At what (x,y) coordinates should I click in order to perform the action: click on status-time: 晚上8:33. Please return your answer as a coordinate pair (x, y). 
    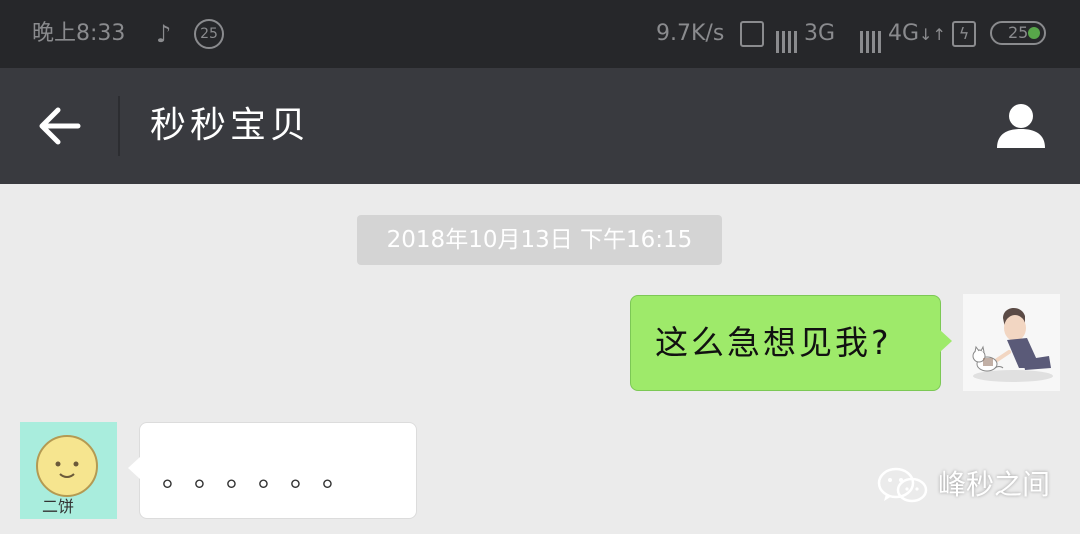
    Looking at the image, I should click on (79, 33).